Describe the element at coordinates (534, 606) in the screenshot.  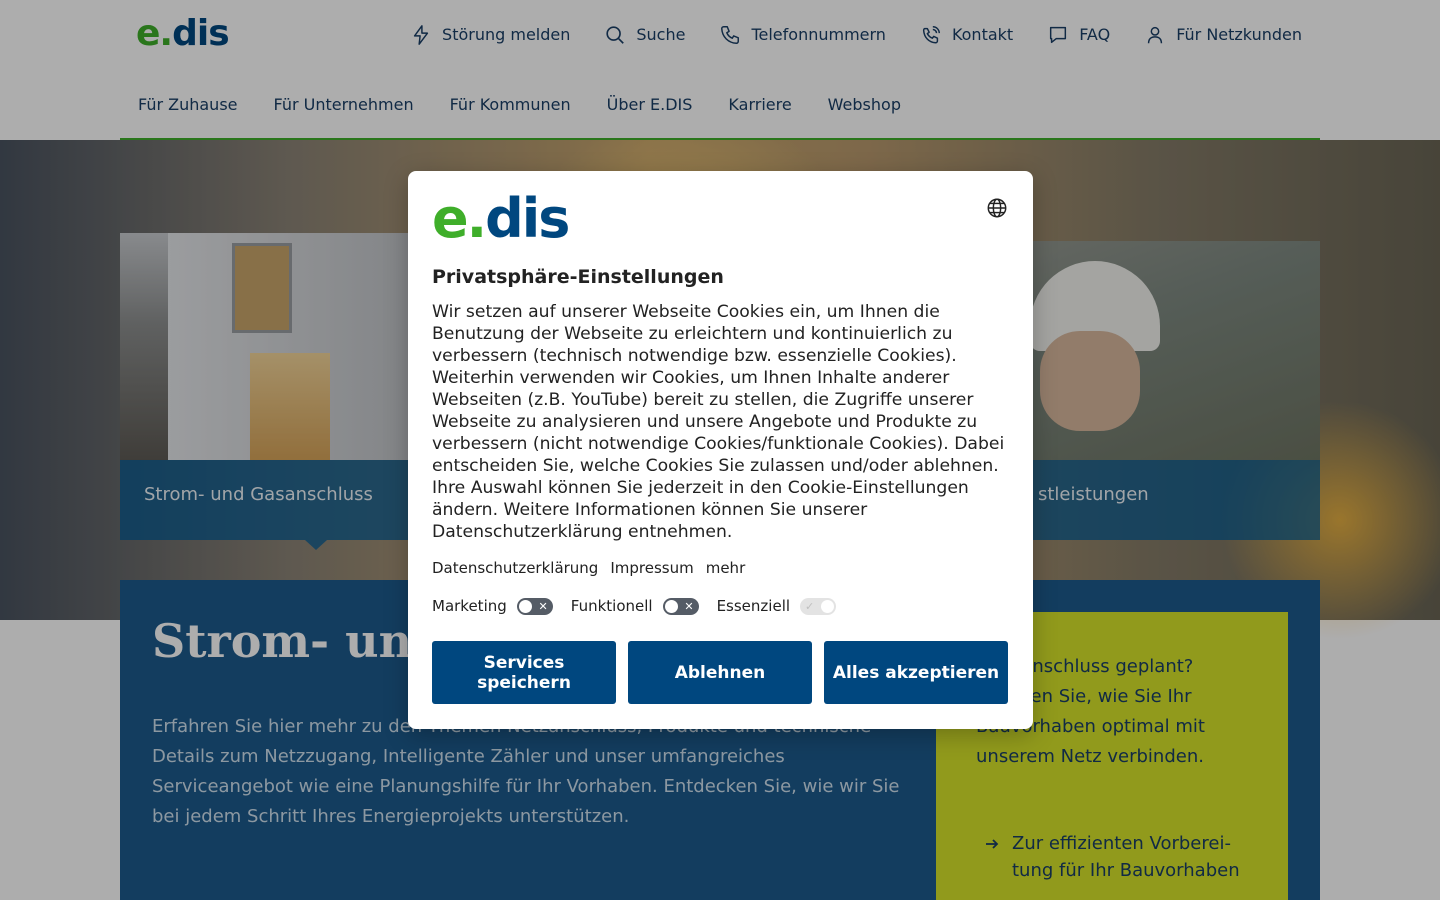
I see `marketing-switch: ✕` at that location.